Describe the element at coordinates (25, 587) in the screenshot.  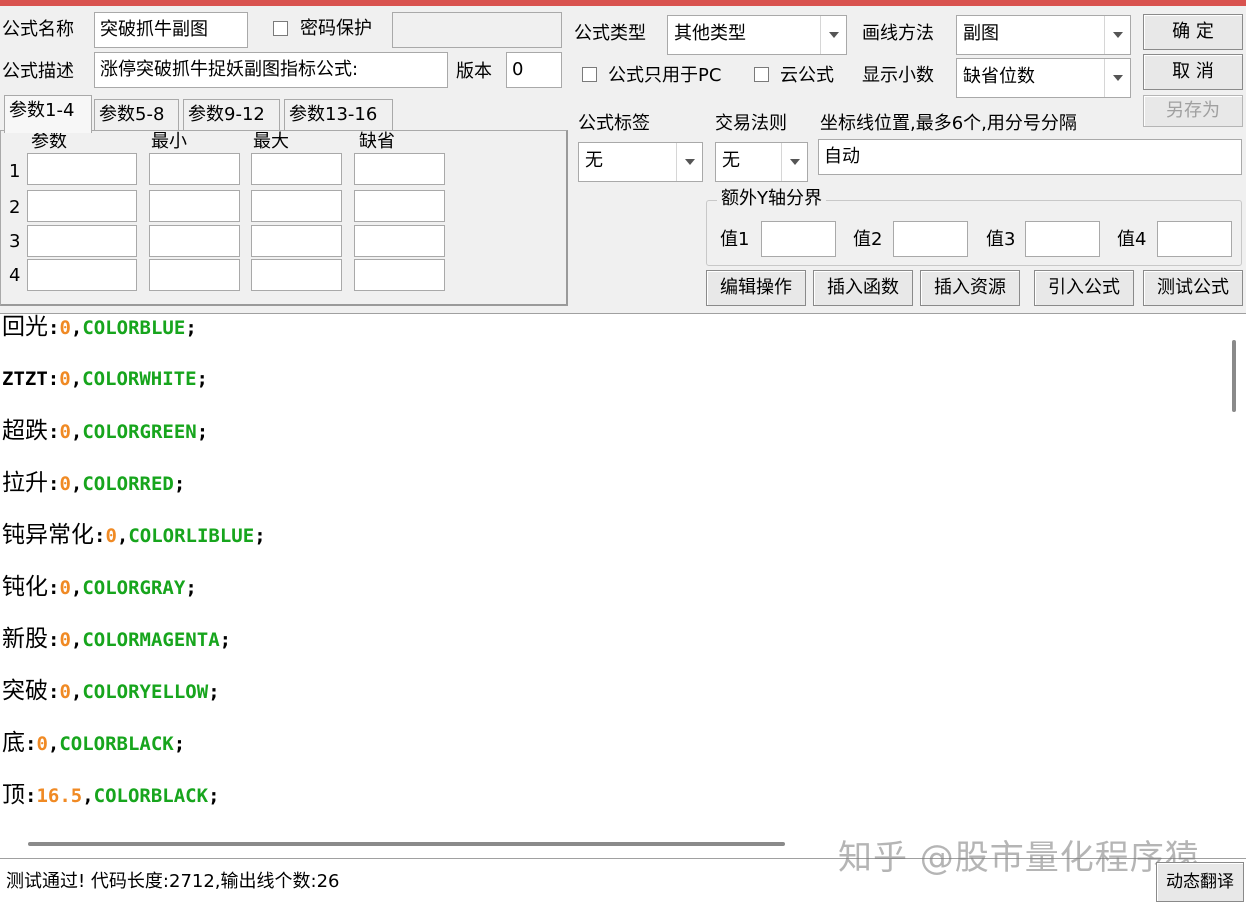
I see `code-var-name: 钝化` at that location.